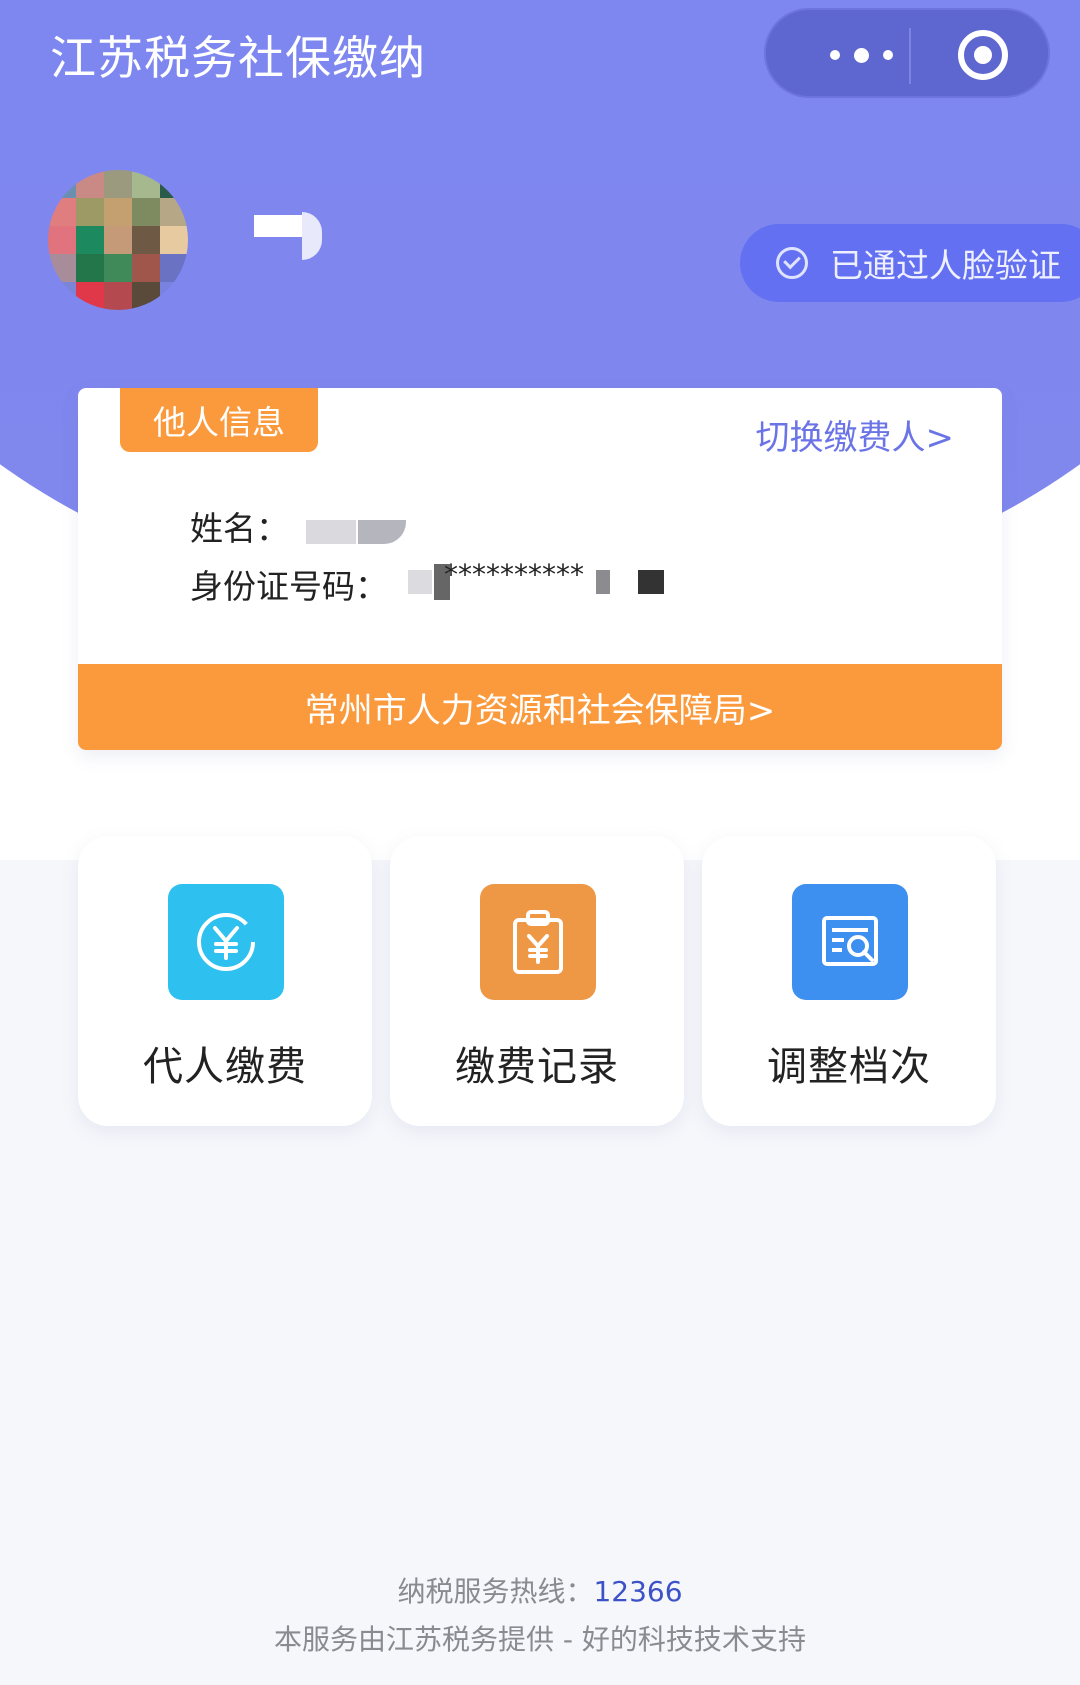 The height and width of the screenshot is (1685, 1080). I want to click on id-mask-c, so click(603, 582).